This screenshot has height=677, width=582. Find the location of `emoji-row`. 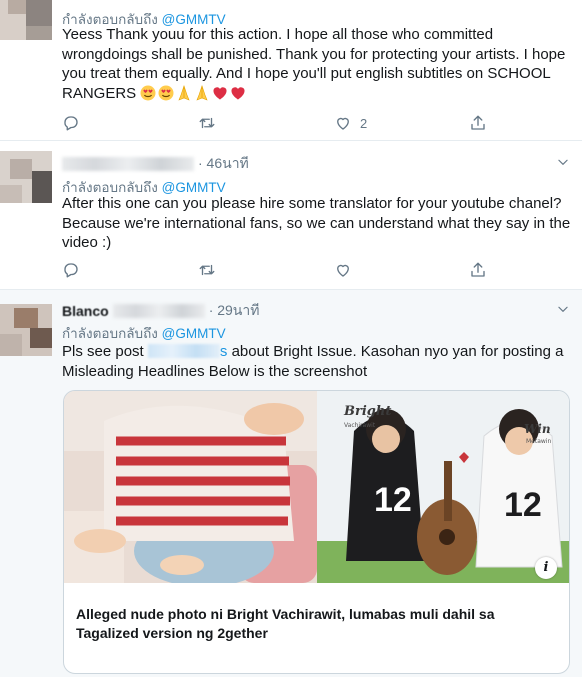

emoji-row is located at coordinates (194, 93).